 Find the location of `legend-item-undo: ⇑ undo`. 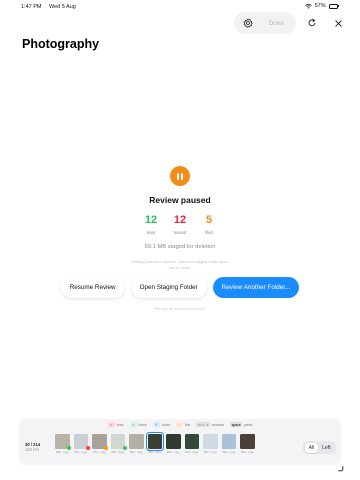

legend-item-undo: ⇑ undo is located at coordinates (161, 424).